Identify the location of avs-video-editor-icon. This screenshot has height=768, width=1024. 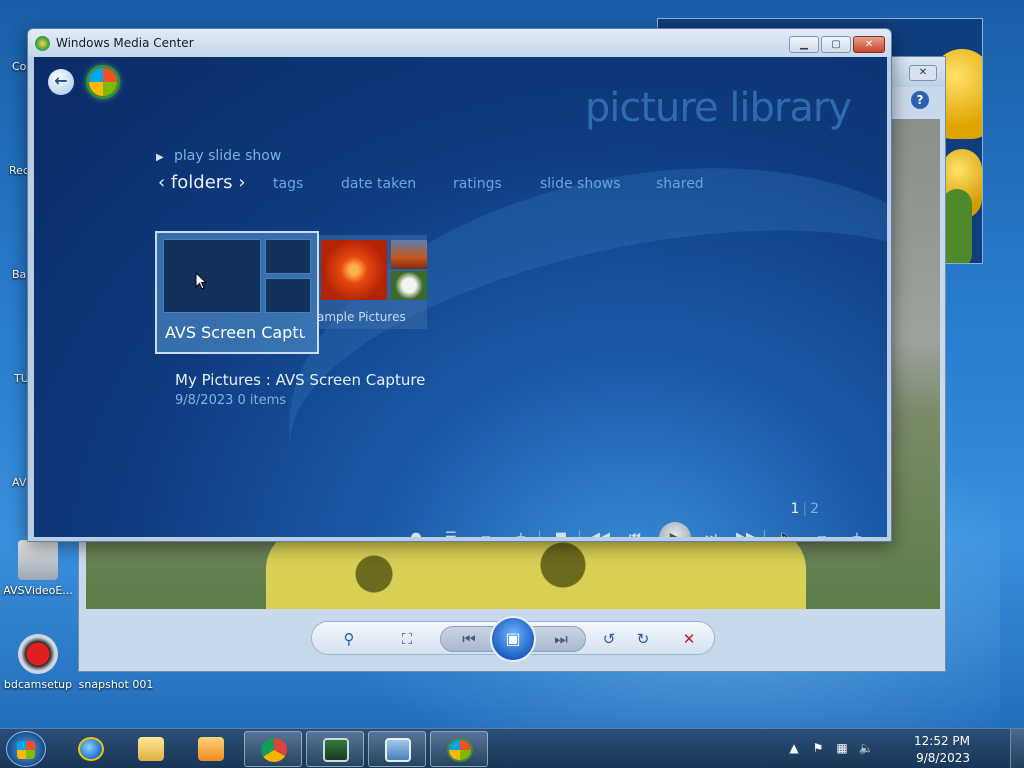
(38, 560).